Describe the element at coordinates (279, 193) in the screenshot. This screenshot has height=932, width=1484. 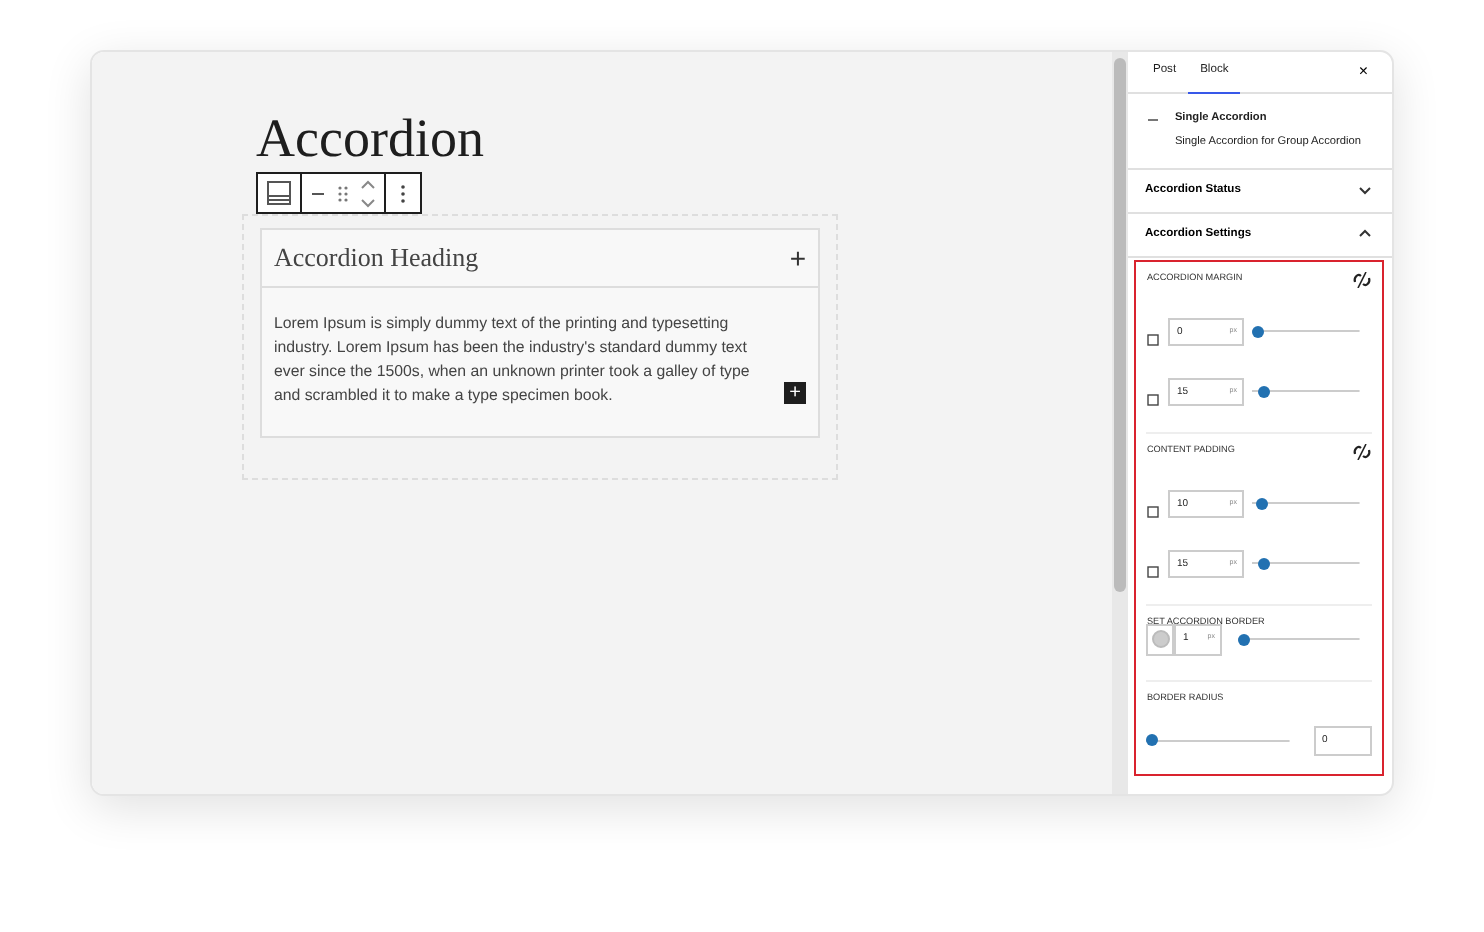
I see `block-type-icon` at that location.